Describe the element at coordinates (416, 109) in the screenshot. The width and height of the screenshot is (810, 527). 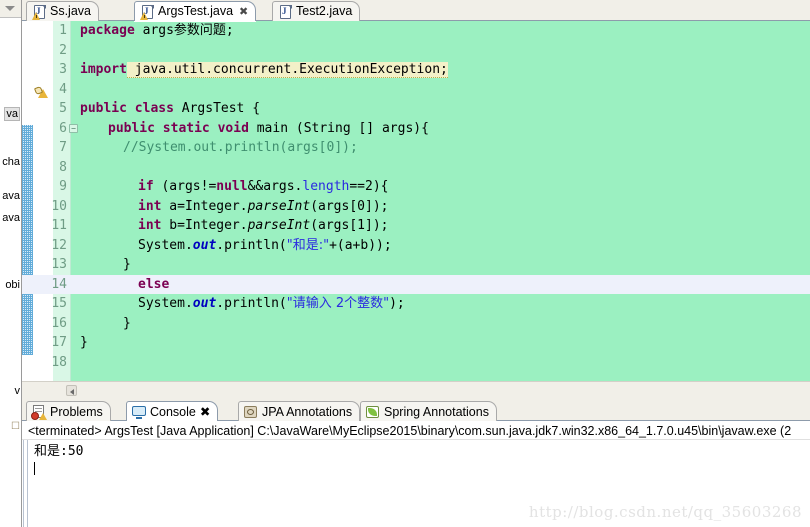
I see `code-line: 5 public class ArgsTest {` at that location.